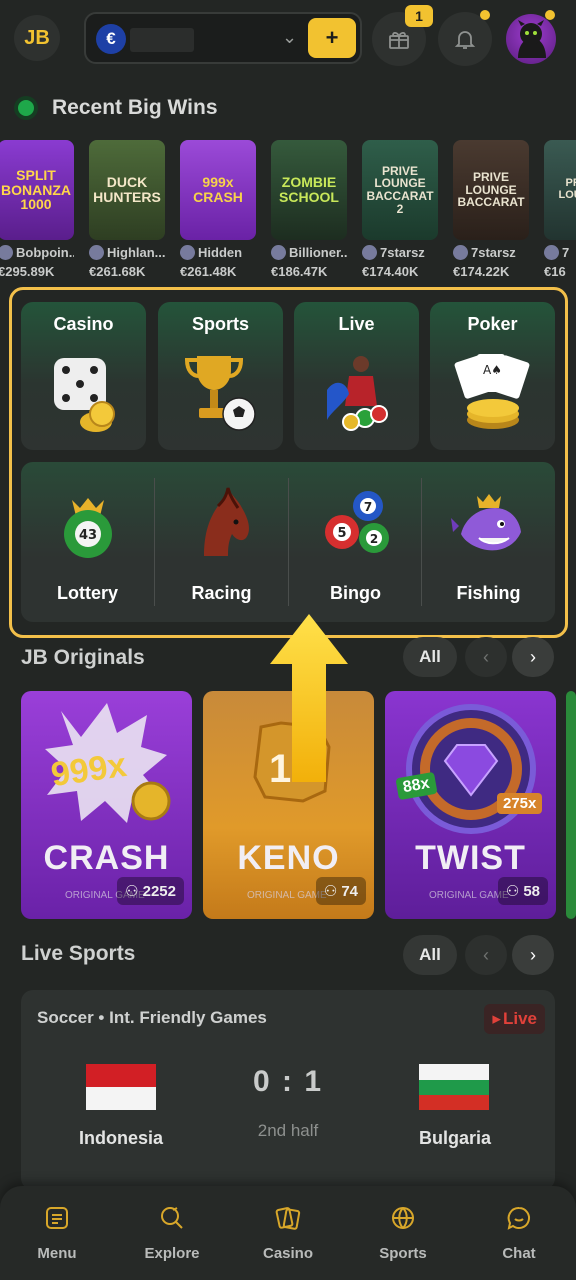 The image size is (576, 1280). I want to click on away-team: Bulgaria, so click(455, 1138).